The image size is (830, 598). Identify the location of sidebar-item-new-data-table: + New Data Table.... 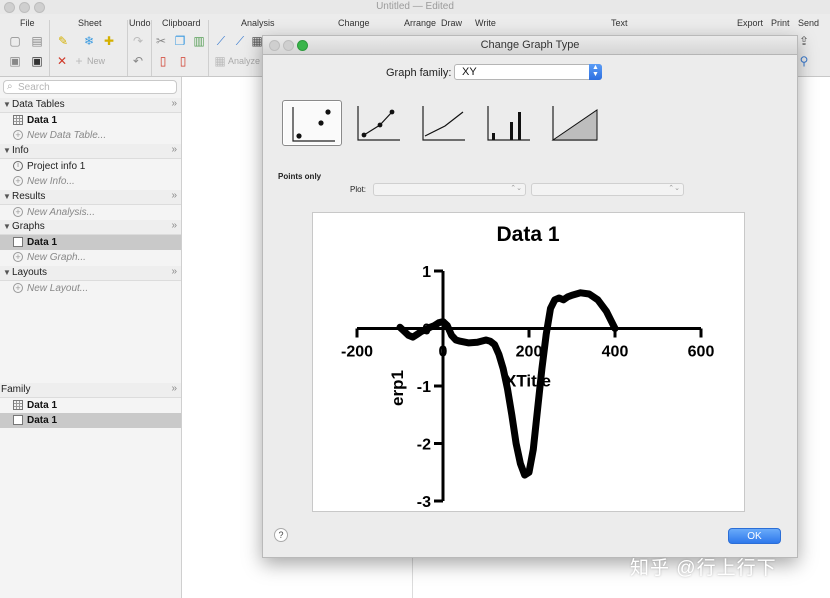
(90, 135).